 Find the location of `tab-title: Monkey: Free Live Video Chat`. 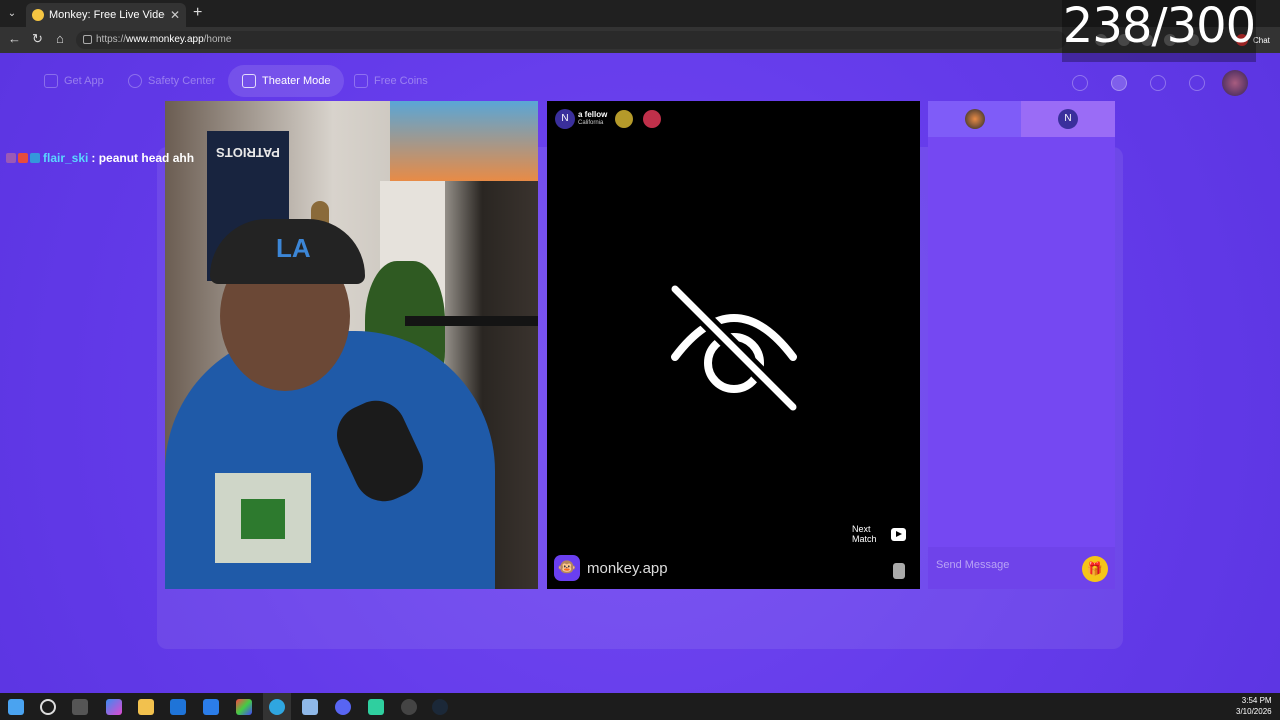

tab-title: Monkey: Free Live Video Chat is located at coordinates (107, 15).